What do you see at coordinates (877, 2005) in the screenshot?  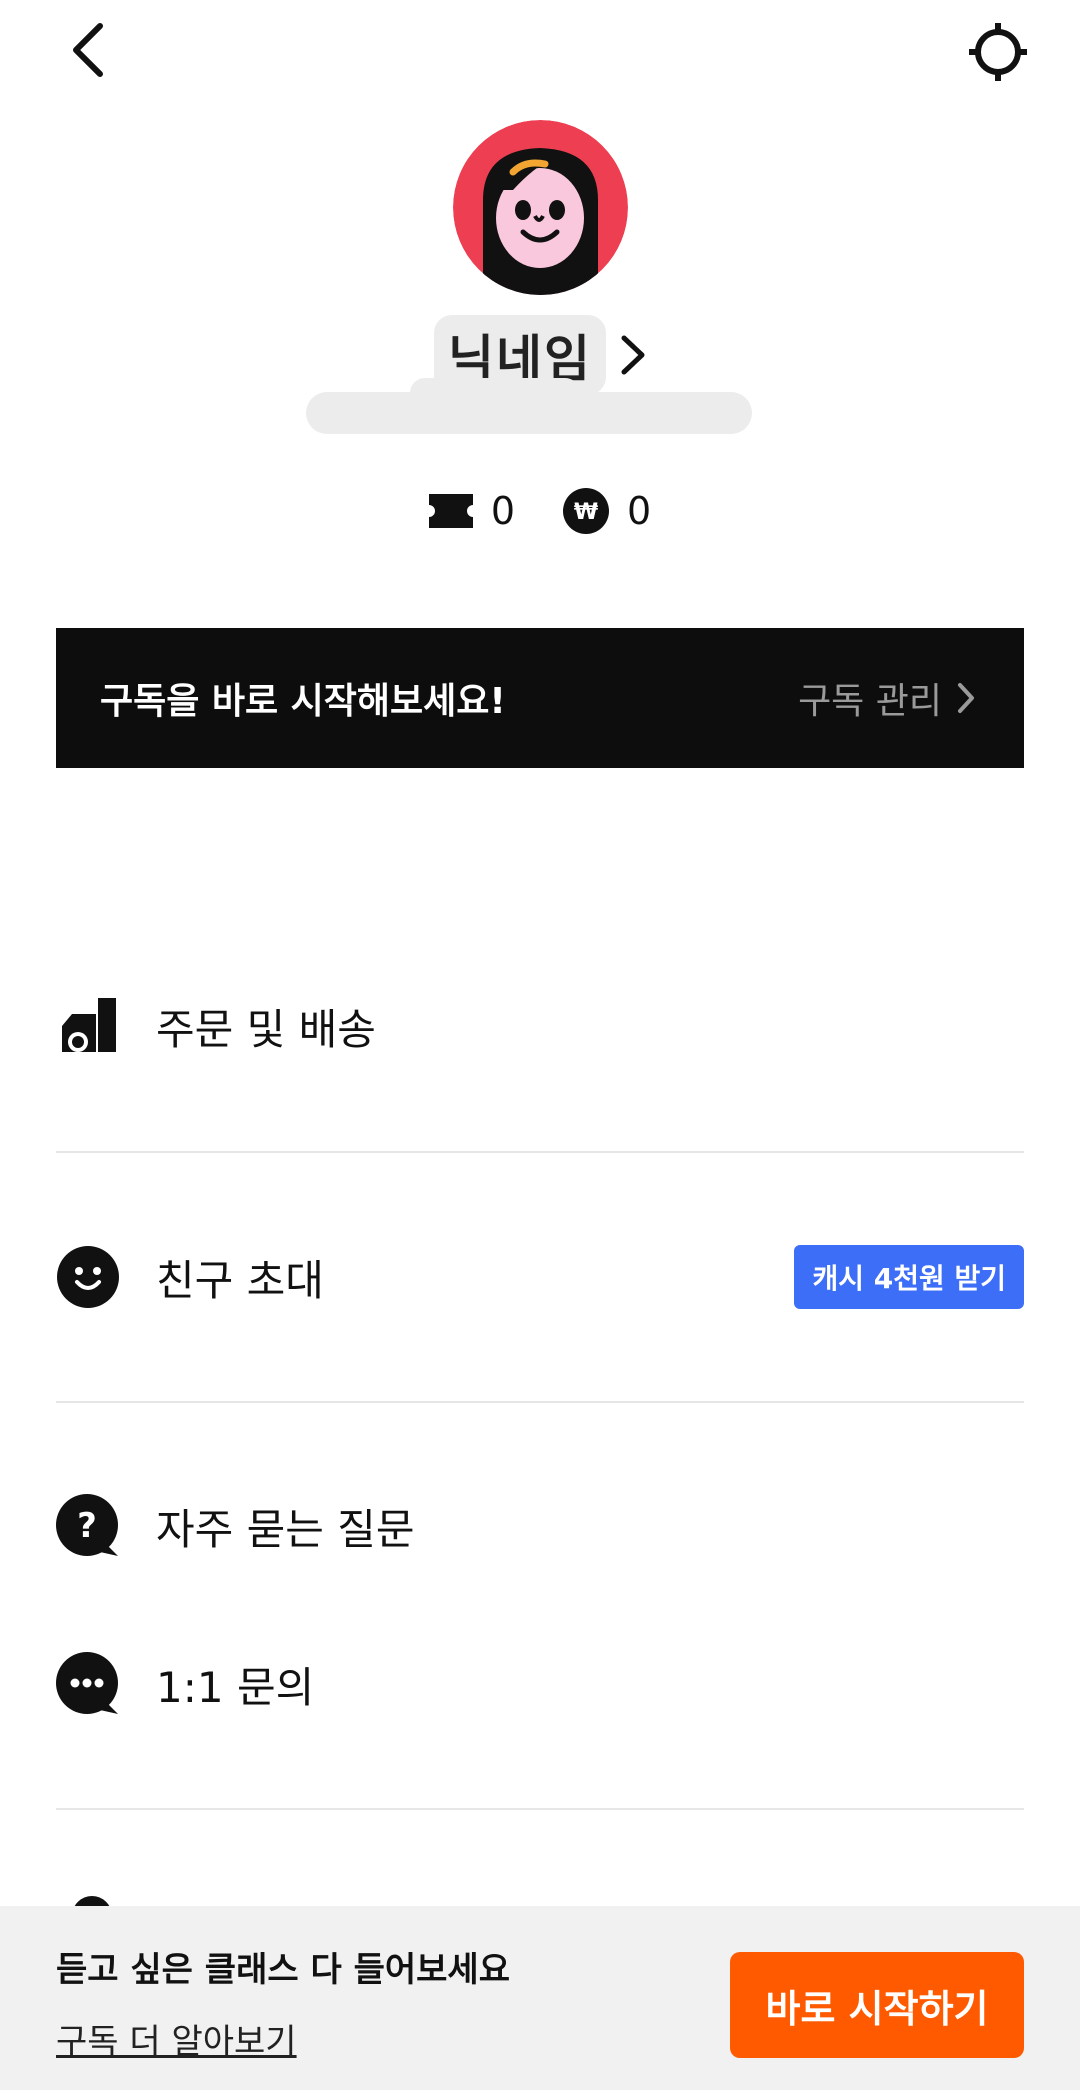 I see `start-now-button: 바로 시작하기` at bounding box center [877, 2005].